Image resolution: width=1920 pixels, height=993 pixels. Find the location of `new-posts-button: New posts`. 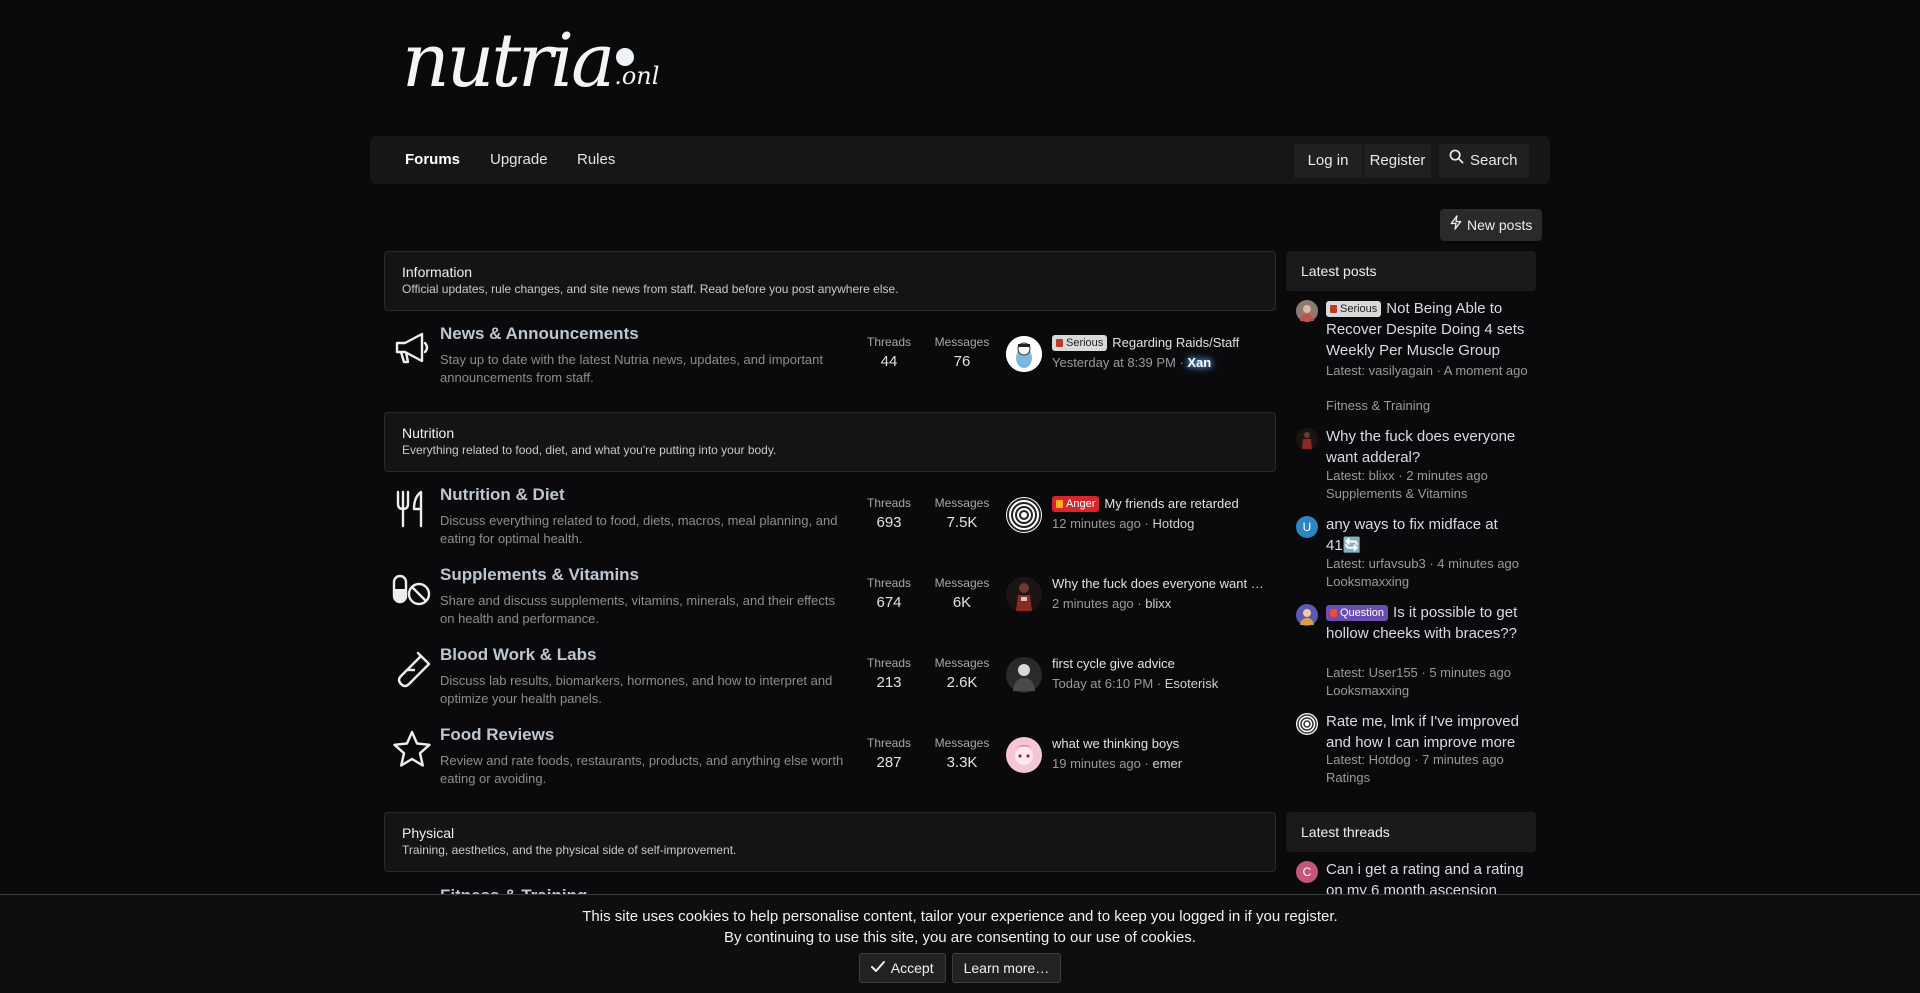

new-posts-button: New posts is located at coordinates (1491, 225).